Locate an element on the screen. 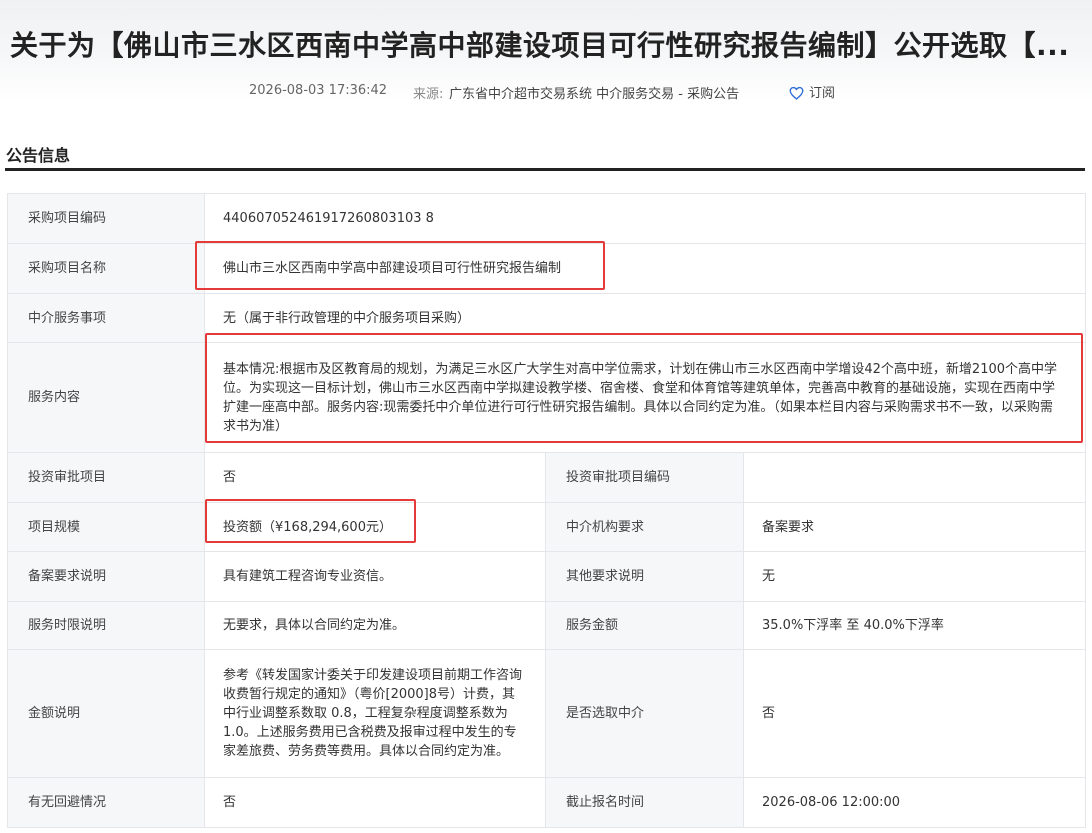 The image size is (1092, 833). section-title: 公告信息 is located at coordinates (38, 155).